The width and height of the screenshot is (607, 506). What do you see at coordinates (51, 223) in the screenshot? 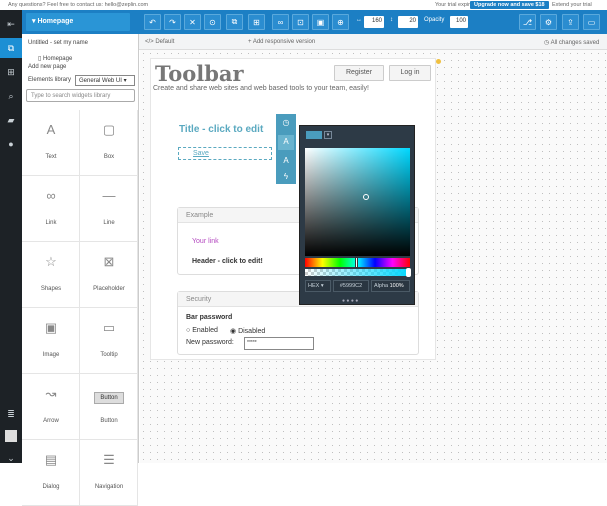
I see `widget-label: Link` at bounding box center [51, 223].